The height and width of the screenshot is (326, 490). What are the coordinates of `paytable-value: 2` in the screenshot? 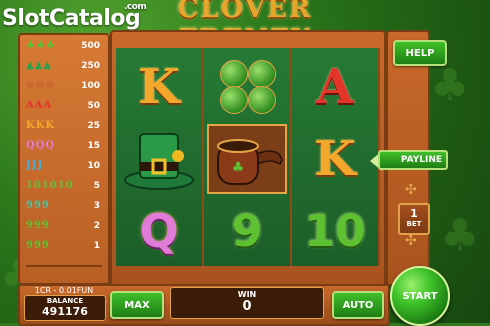 It's located at (96, 226).